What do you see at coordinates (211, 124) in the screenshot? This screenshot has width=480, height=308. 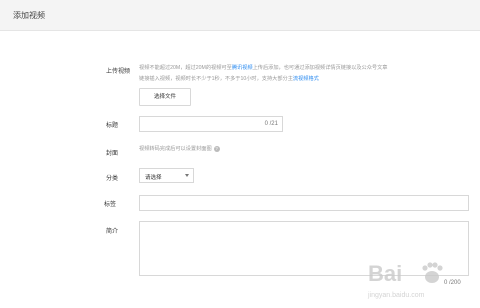 I see `title-input: 0 /21` at bounding box center [211, 124].